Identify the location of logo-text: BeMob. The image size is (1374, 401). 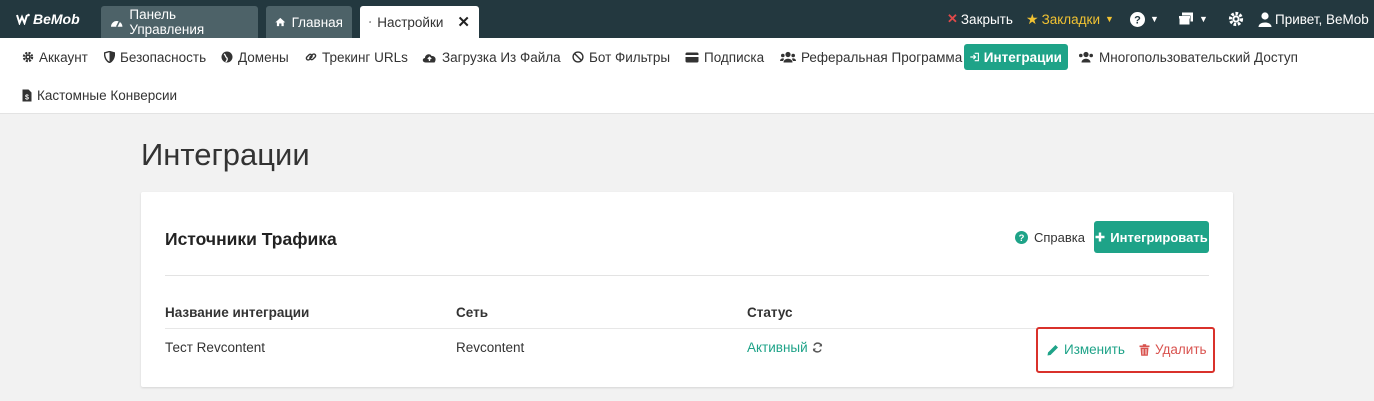
(56, 19).